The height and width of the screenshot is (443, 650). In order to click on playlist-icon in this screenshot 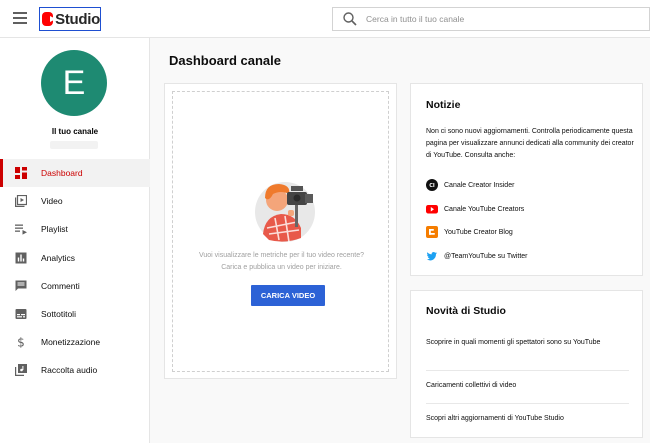, I will do `click(21, 229)`.